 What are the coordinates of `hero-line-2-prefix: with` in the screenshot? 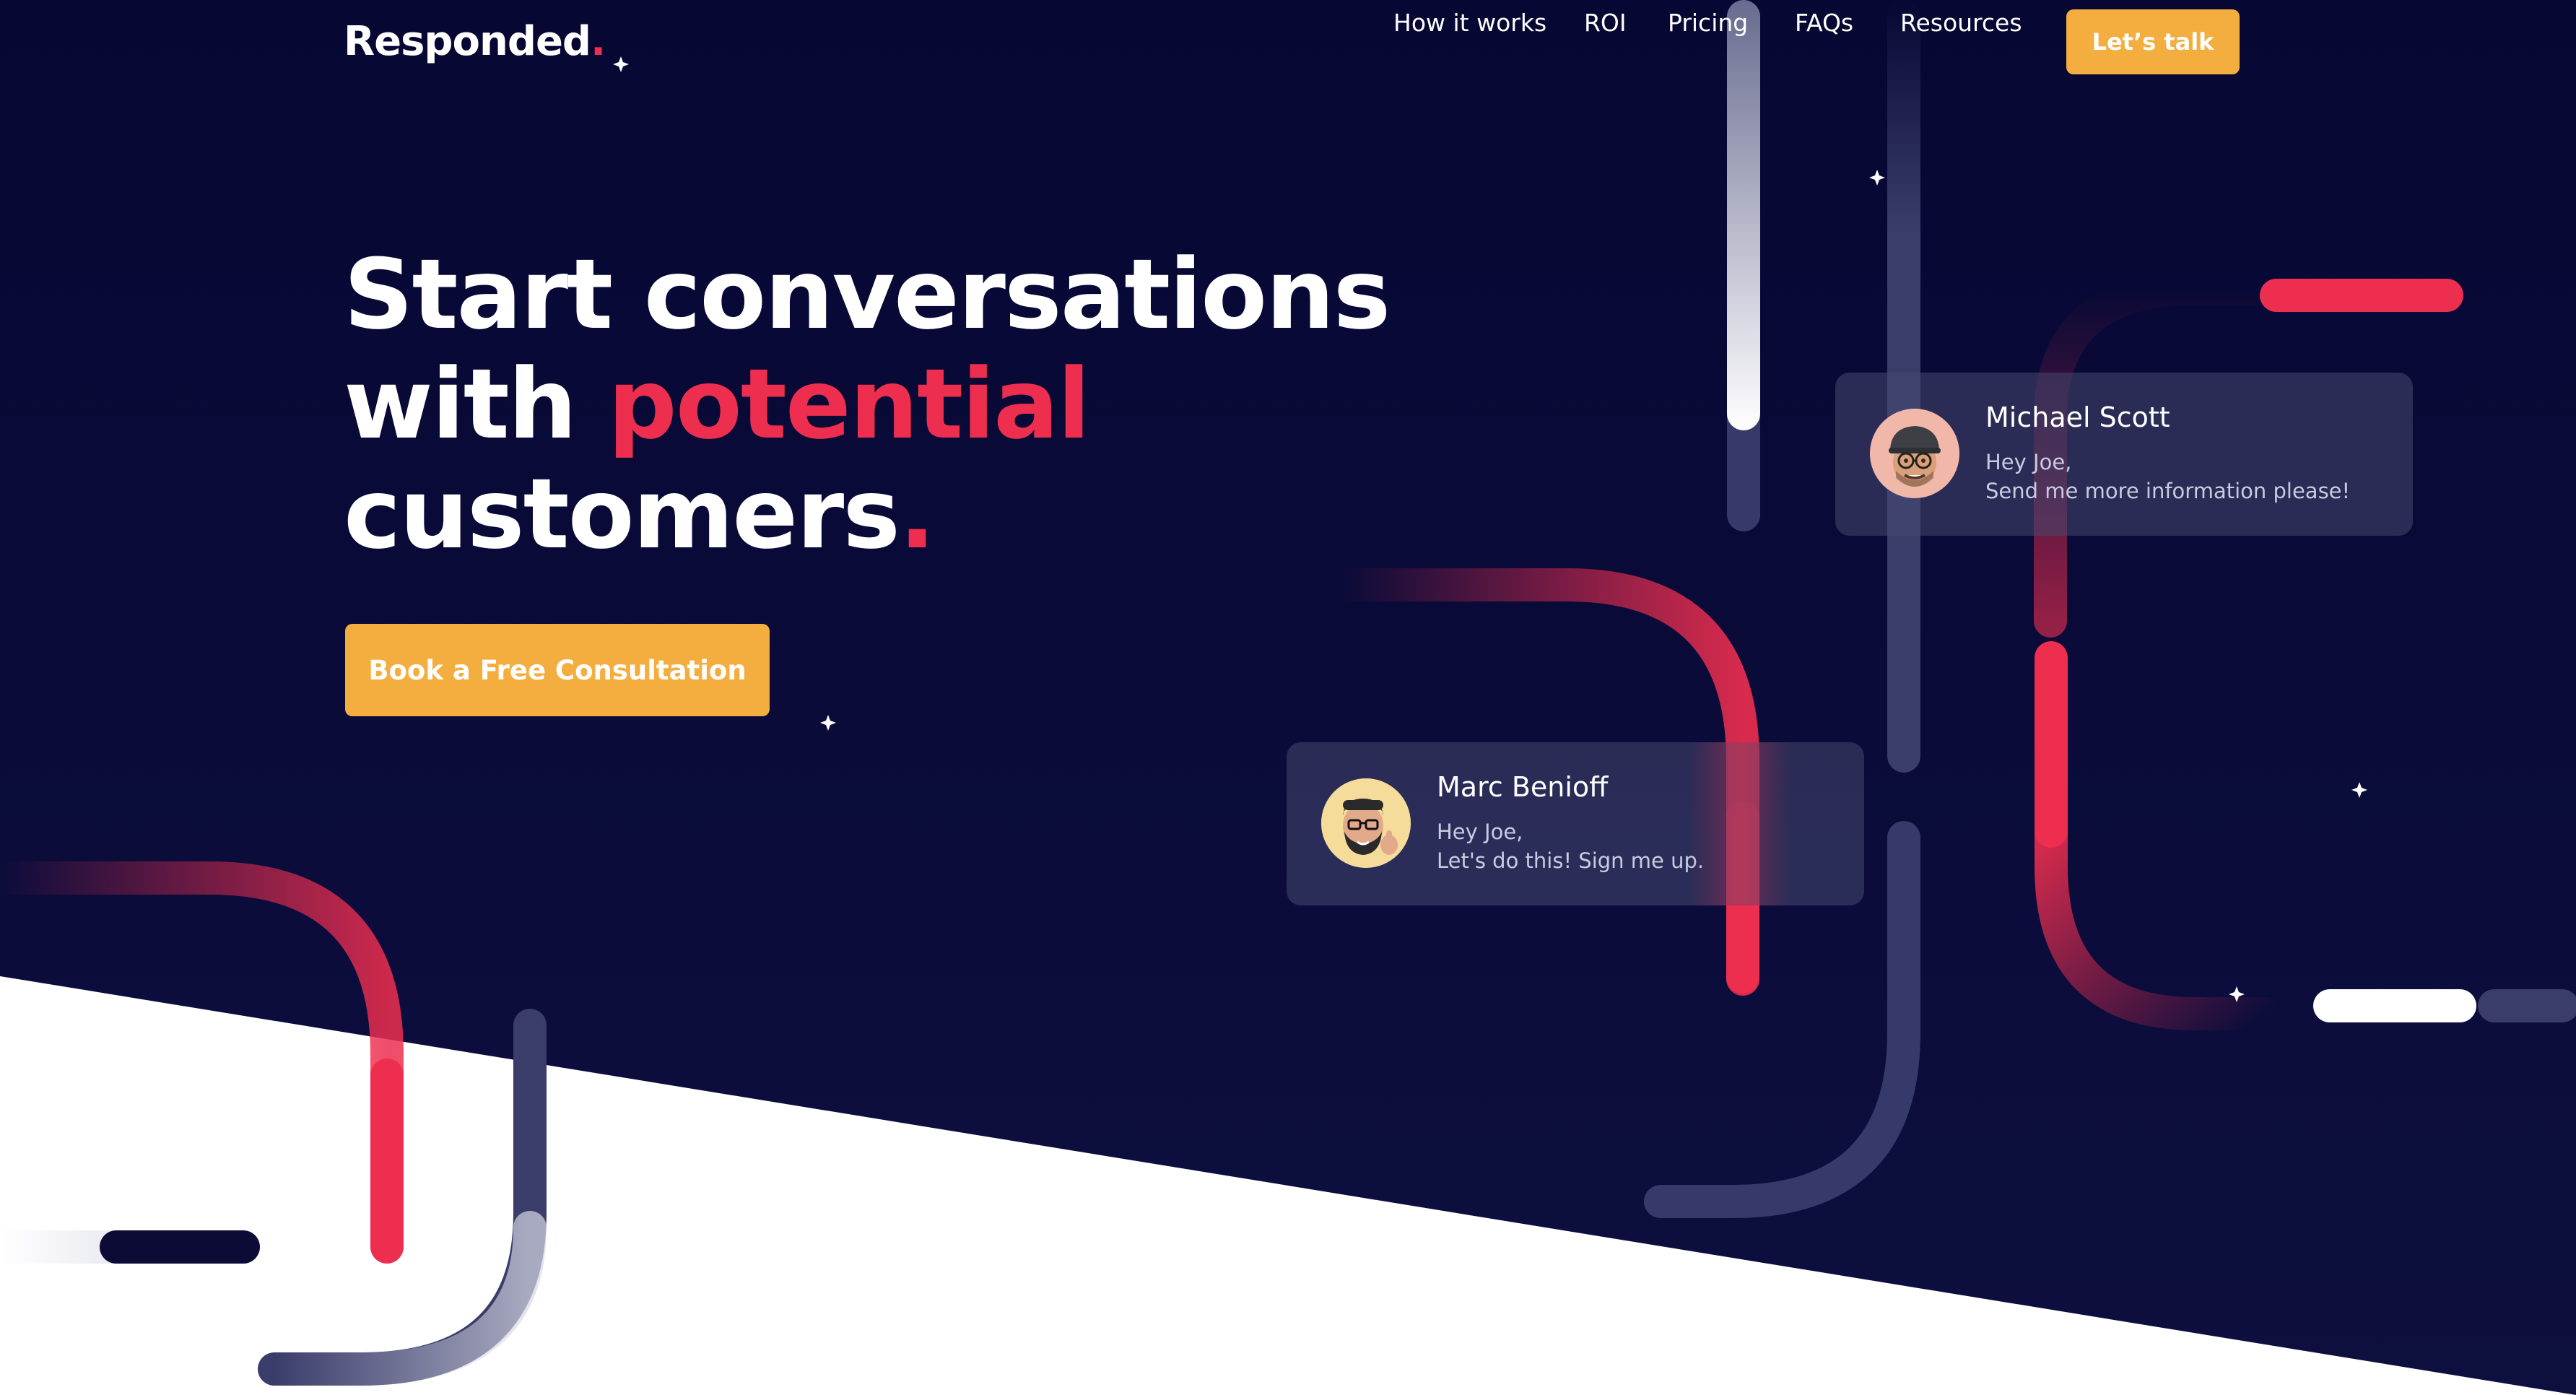 It's located at (476, 404).